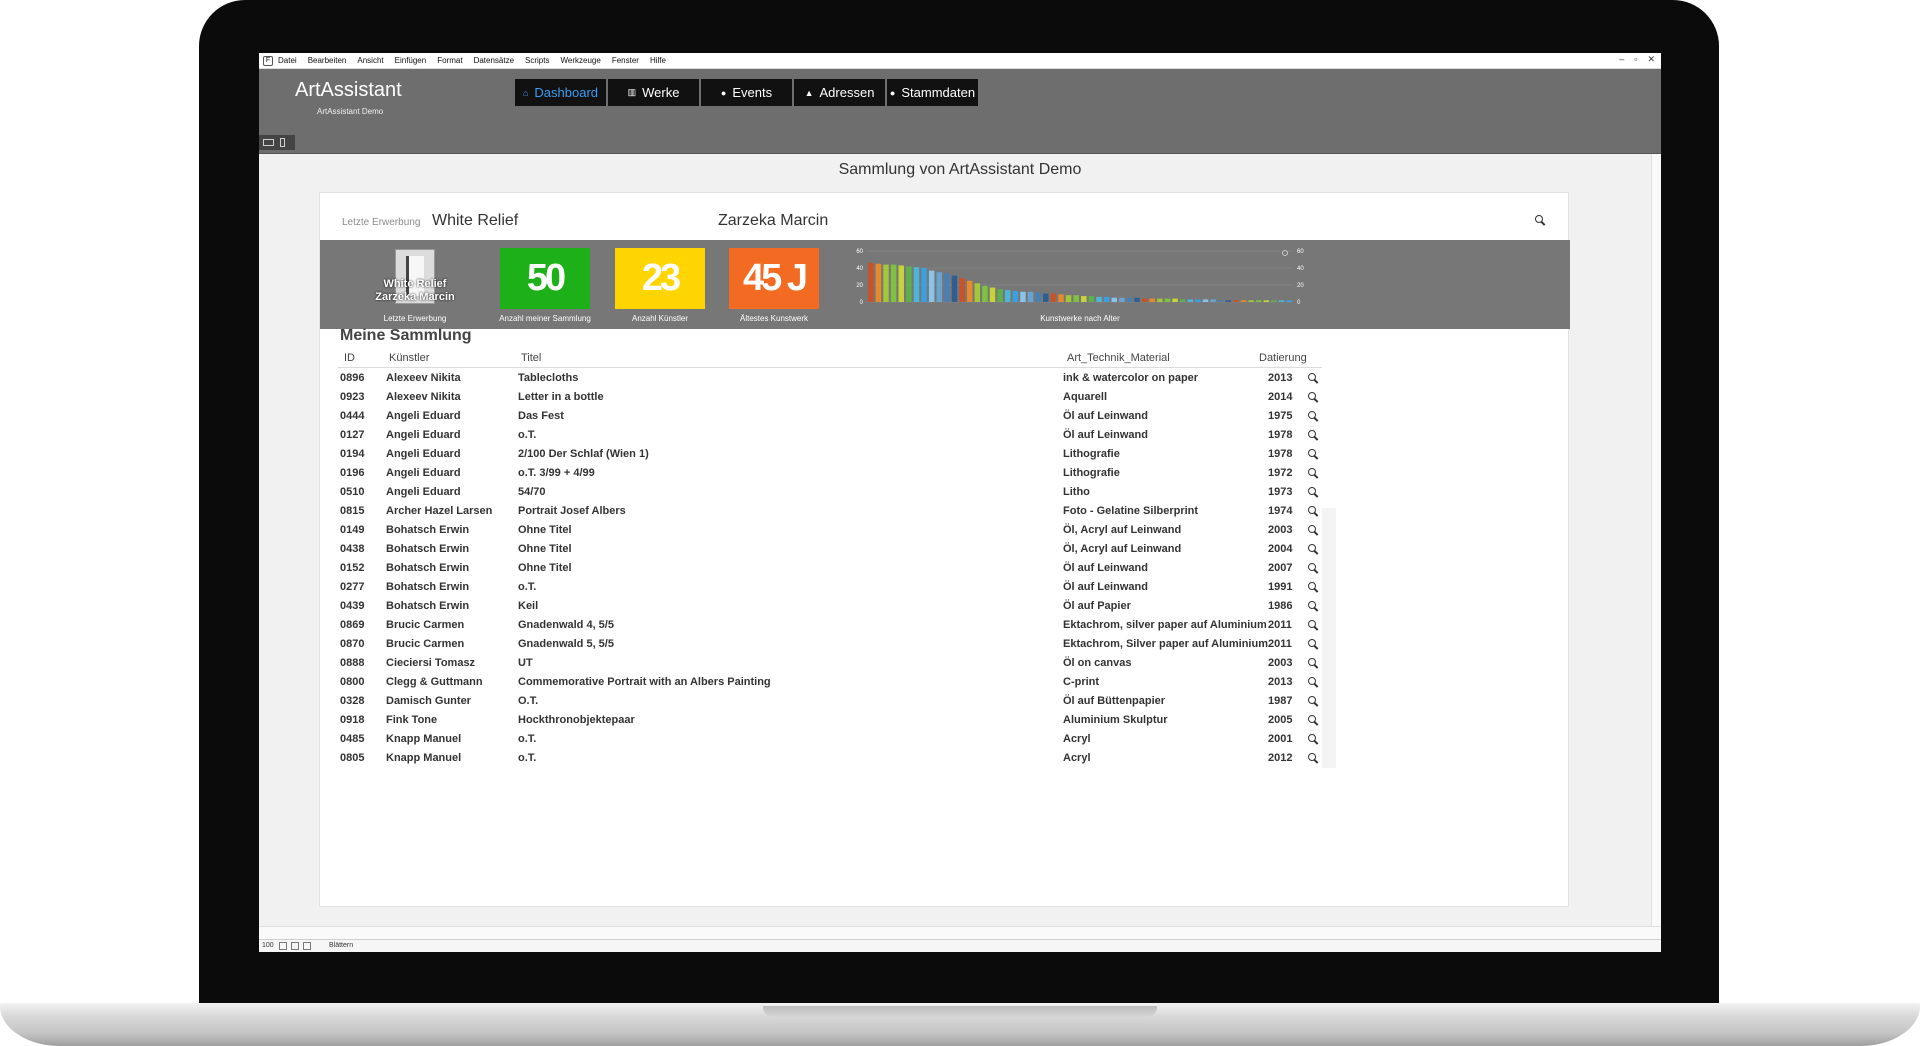 The image size is (1920, 1046). What do you see at coordinates (537, 60) in the screenshot?
I see `menu-item: Scripts` at bounding box center [537, 60].